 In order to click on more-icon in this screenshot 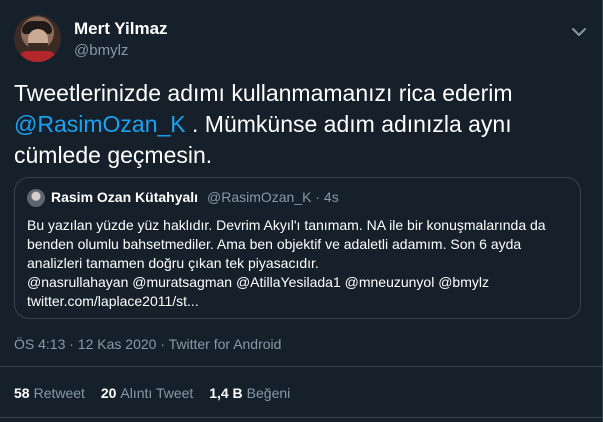, I will do `click(579, 31)`.